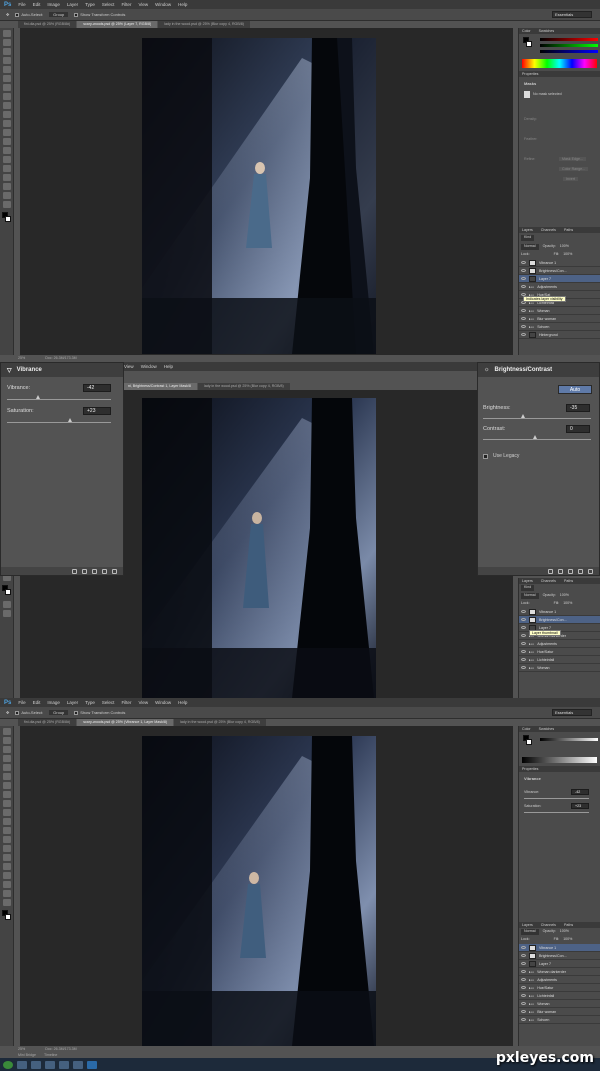  What do you see at coordinates (537, 418) in the screenshot?
I see `brightness-slider-track` at bounding box center [537, 418].